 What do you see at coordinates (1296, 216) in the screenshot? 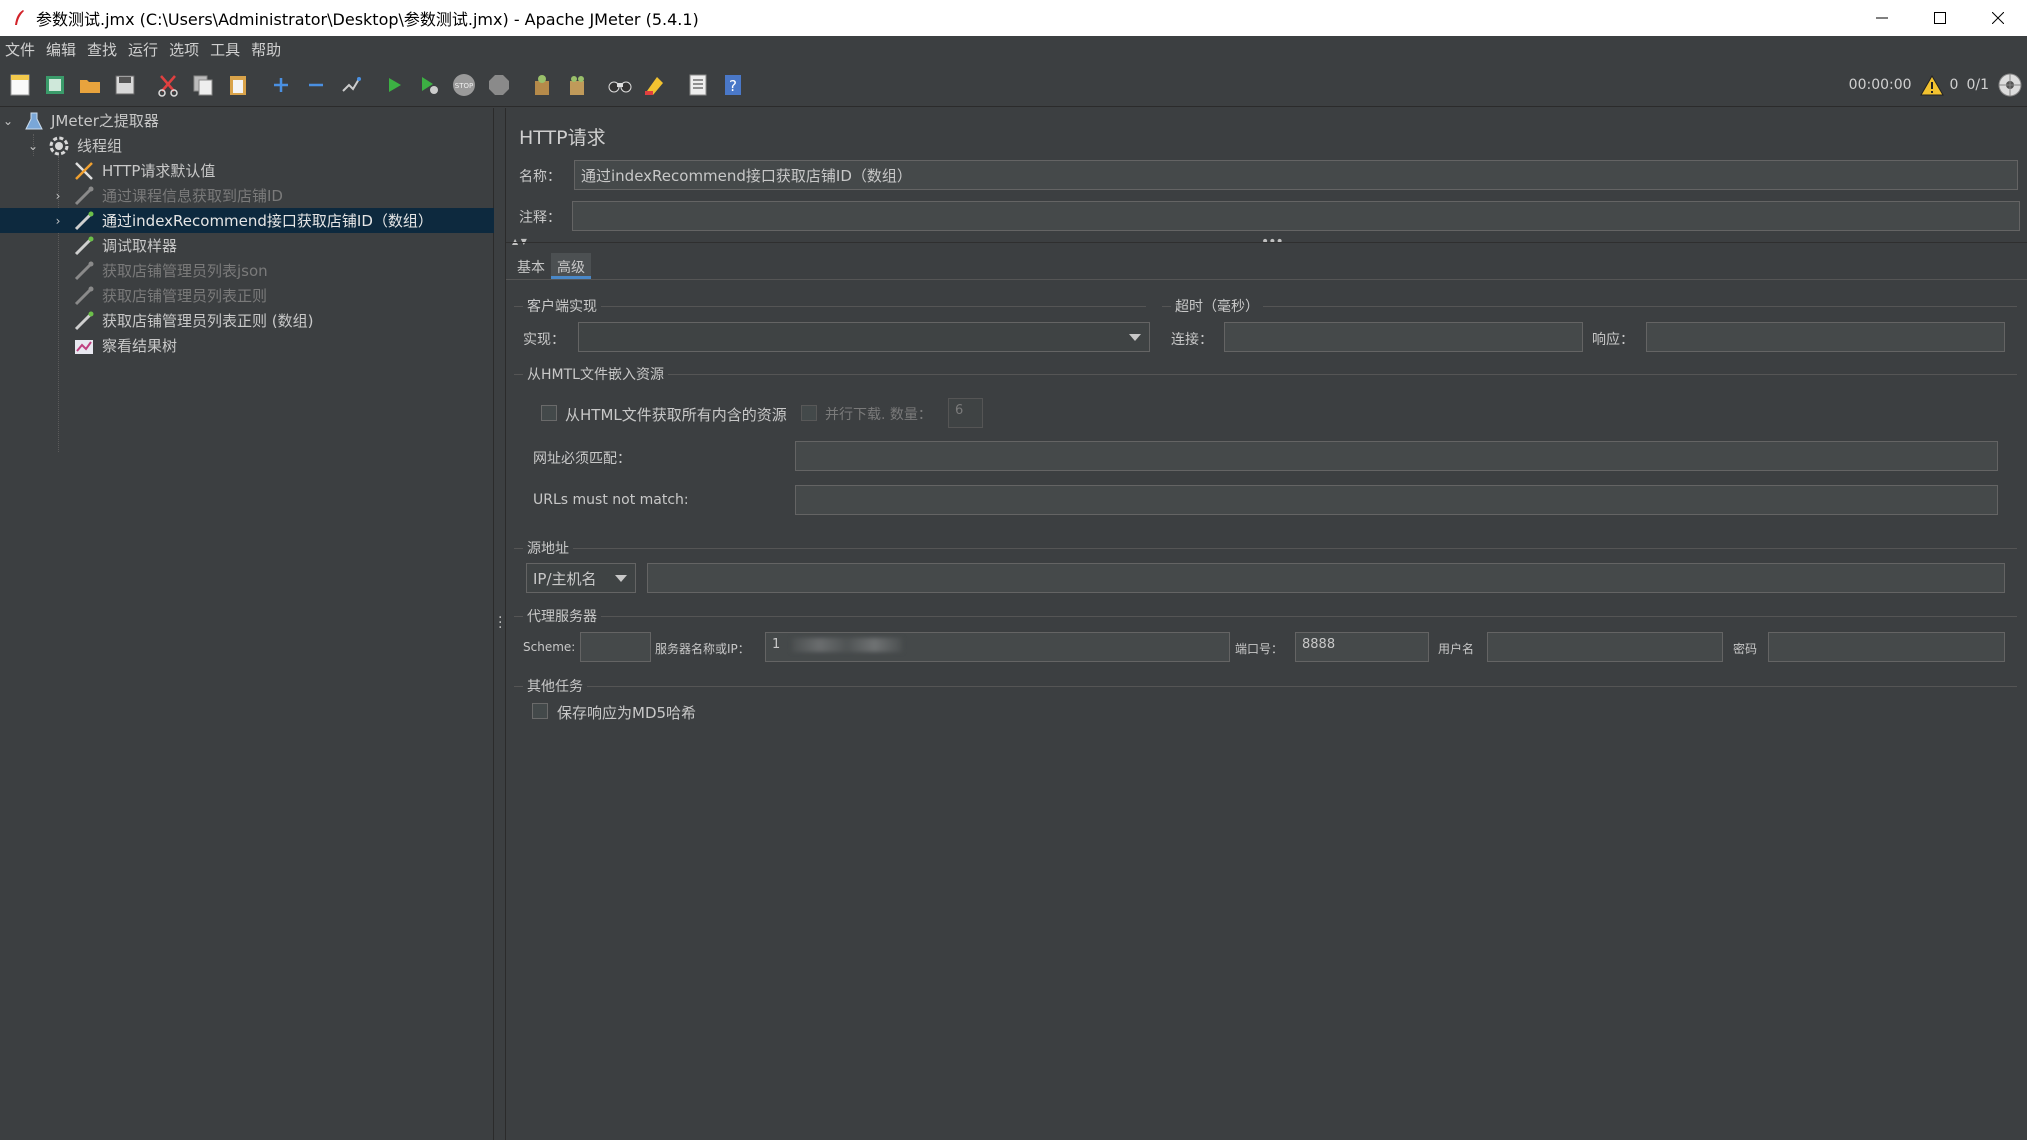
I see `comment-field` at bounding box center [1296, 216].